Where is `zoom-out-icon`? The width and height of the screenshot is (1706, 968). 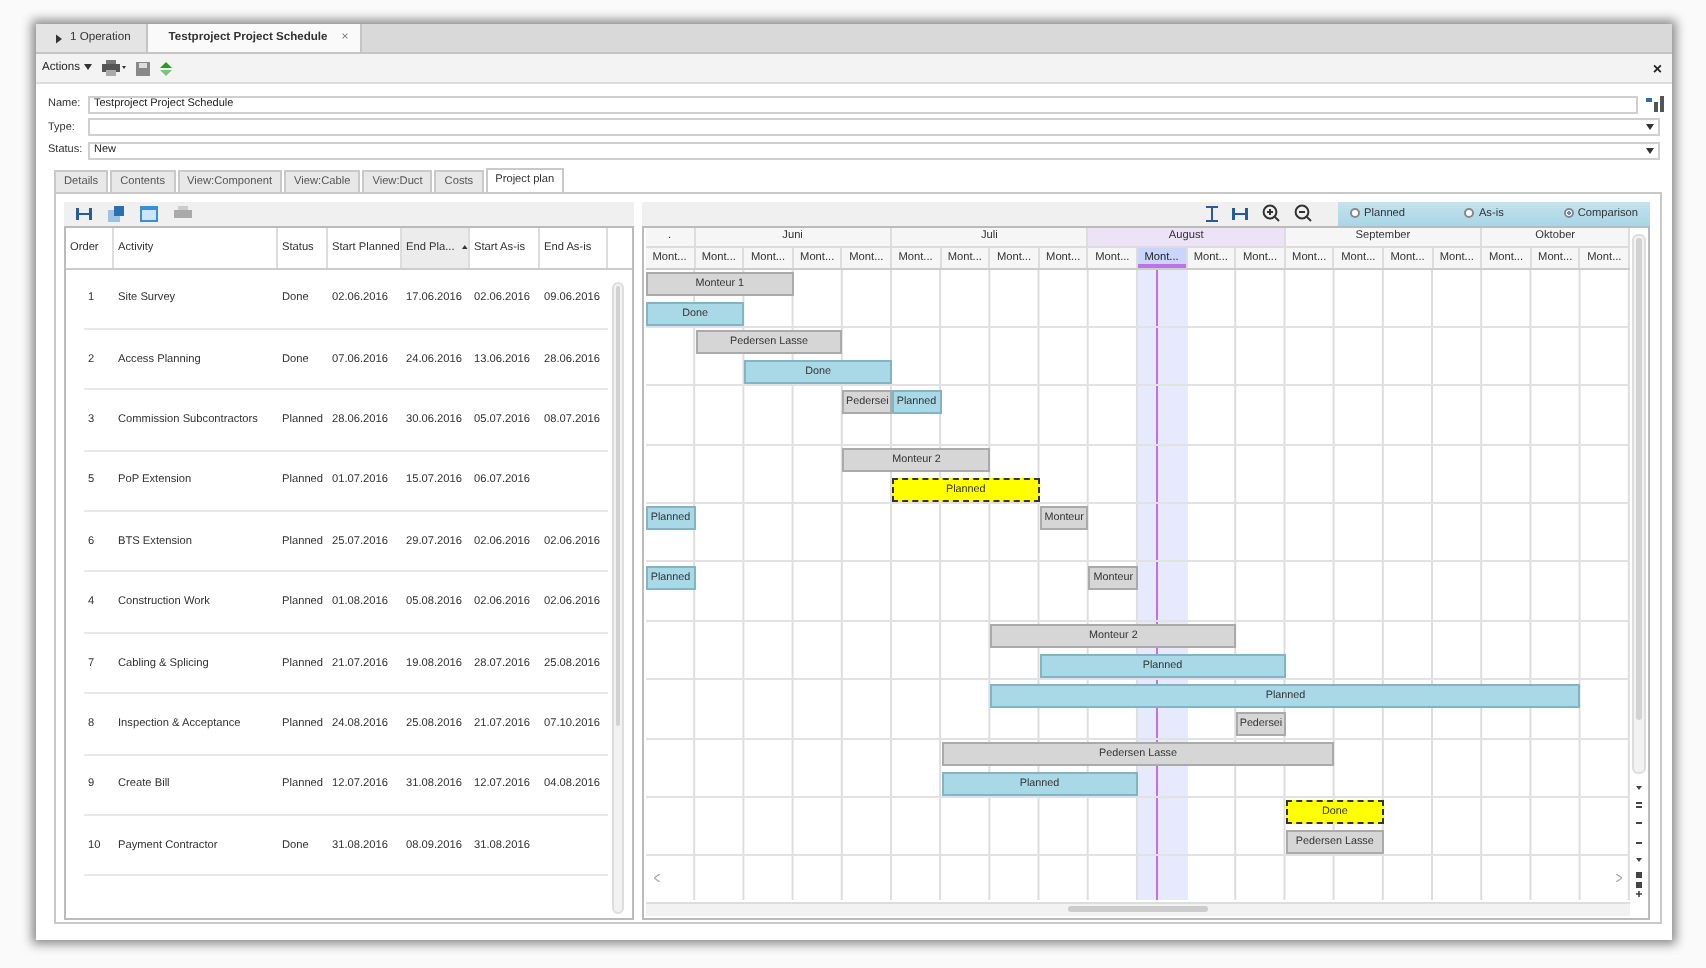
zoom-out-icon is located at coordinates (1303, 213).